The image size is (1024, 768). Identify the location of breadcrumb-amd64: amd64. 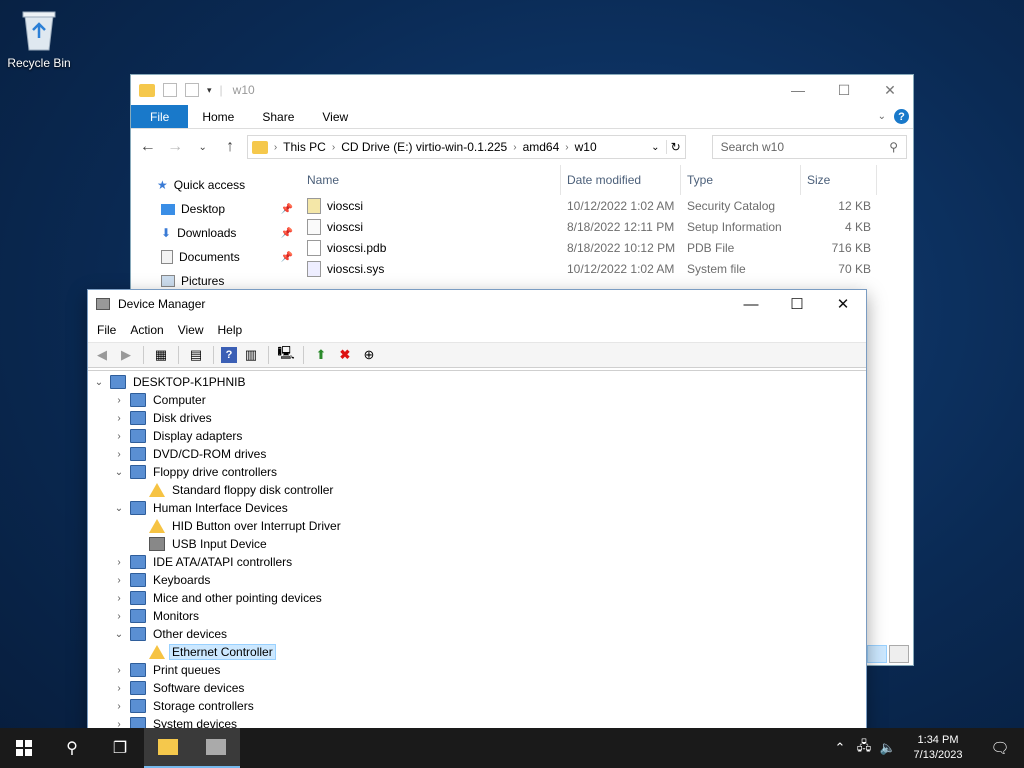
(541, 147).